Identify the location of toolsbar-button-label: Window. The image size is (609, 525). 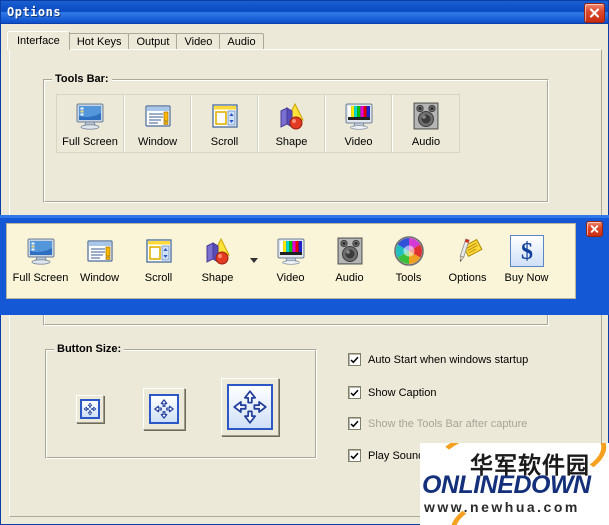
(157, 142).